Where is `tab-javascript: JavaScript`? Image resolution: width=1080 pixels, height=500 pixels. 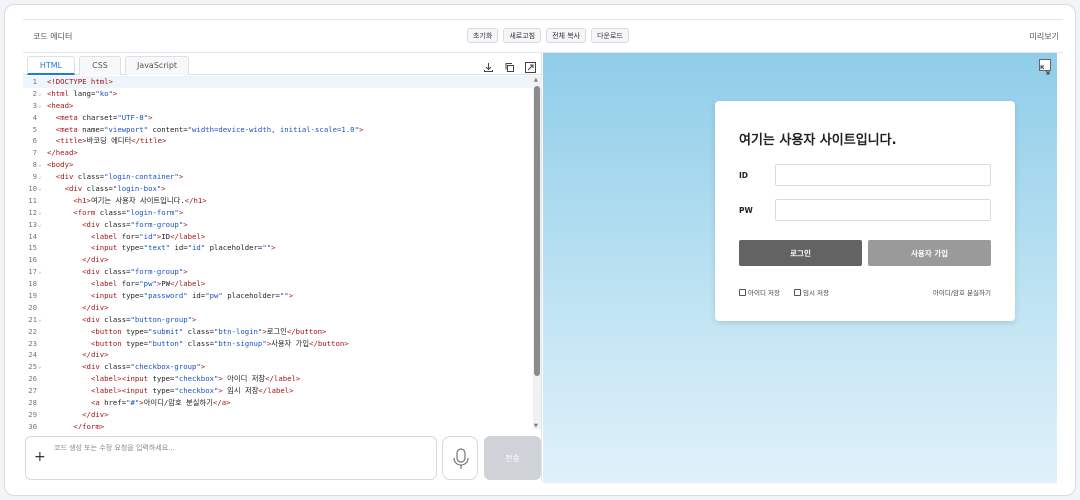
tab-javascript: JavaScript is located at coordinates (157, 65).